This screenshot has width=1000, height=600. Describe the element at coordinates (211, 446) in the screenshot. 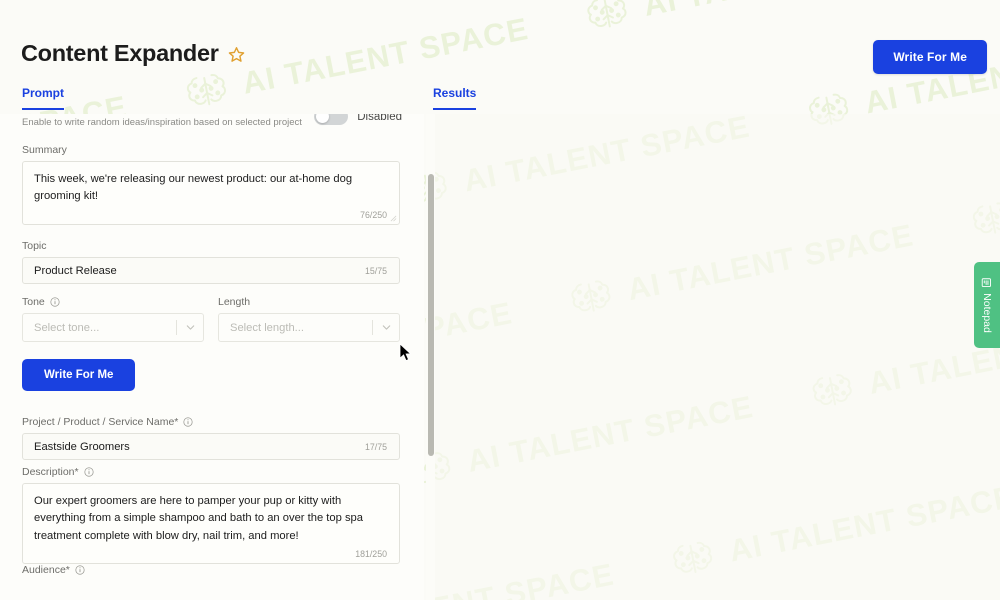

I see `project-name-input: Eastside Groomers 17/75` at that location.